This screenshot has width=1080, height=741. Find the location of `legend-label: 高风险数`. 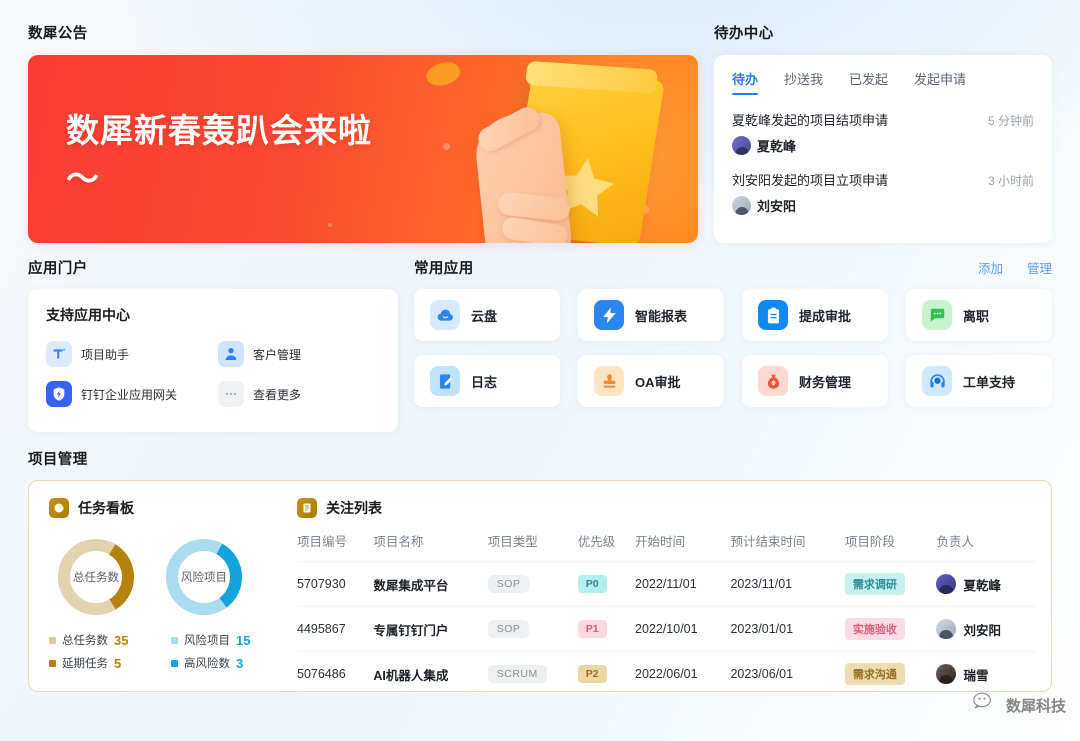

legend-label: 高风险数 is located at coordinates (207, 664).